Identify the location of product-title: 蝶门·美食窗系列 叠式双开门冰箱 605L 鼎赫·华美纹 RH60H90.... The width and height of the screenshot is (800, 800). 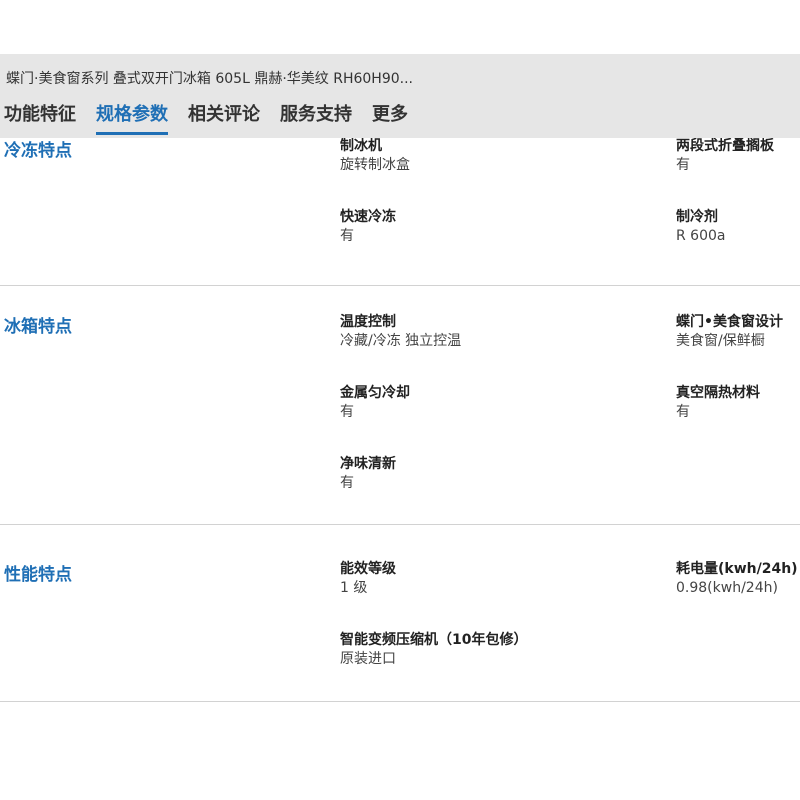
(209, 79).